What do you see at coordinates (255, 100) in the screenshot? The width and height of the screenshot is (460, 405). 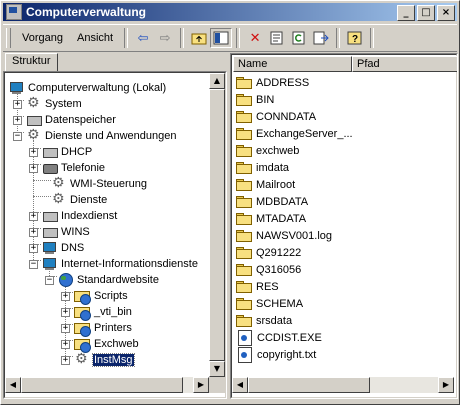 I see `list-item: BIN` at bounding box center [255, 100].